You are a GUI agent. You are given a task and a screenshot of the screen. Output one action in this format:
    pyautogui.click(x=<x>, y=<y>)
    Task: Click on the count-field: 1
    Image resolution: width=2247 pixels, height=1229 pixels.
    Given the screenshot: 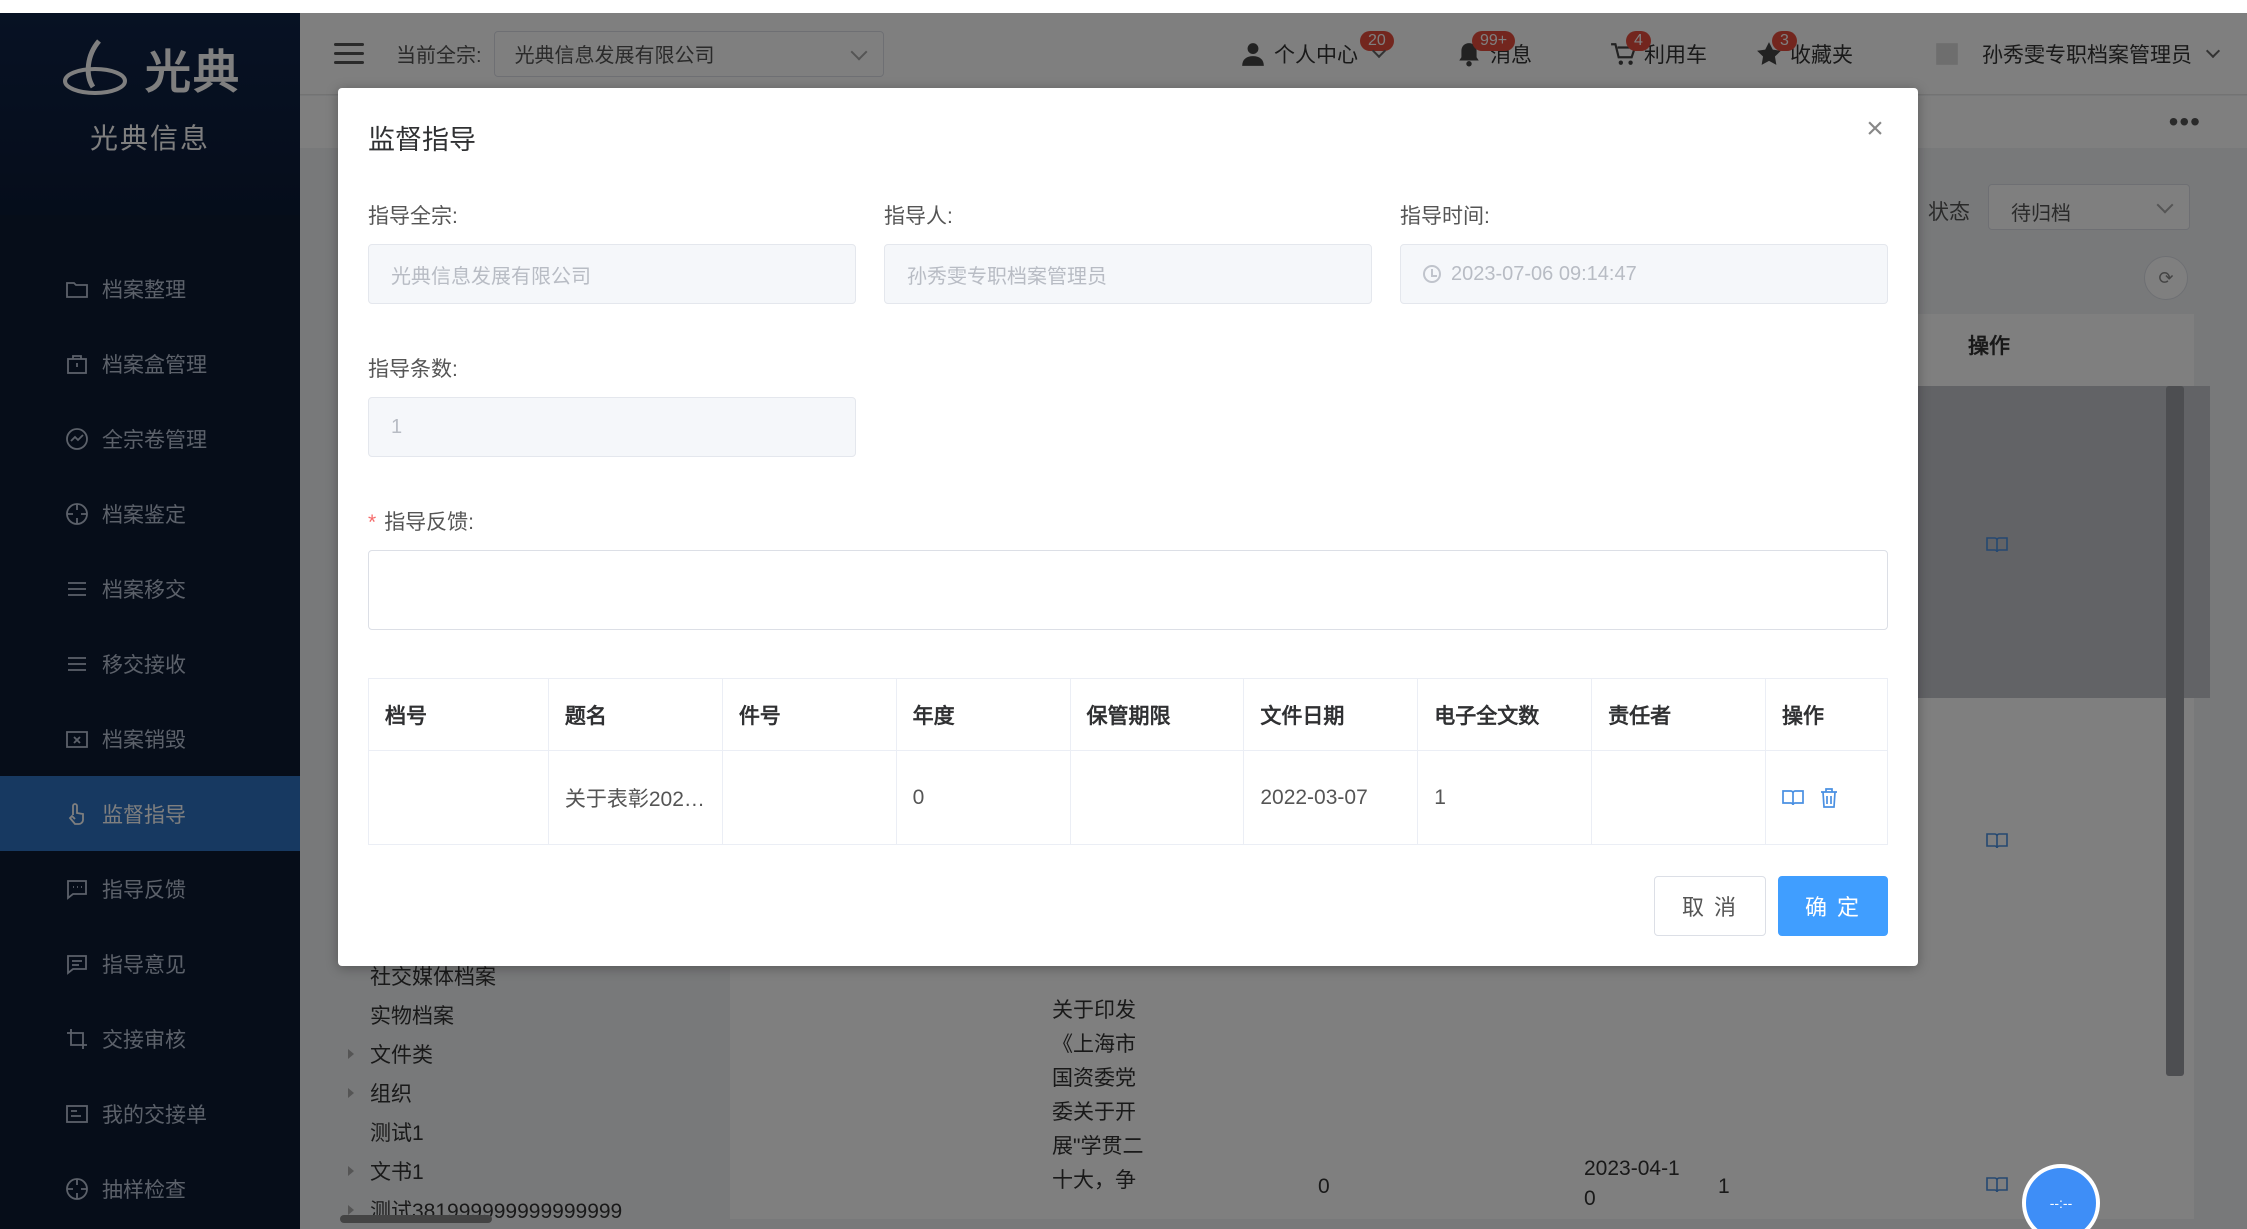 What is the action you would take?
    pyautogui.click(x=612, y=427)
    